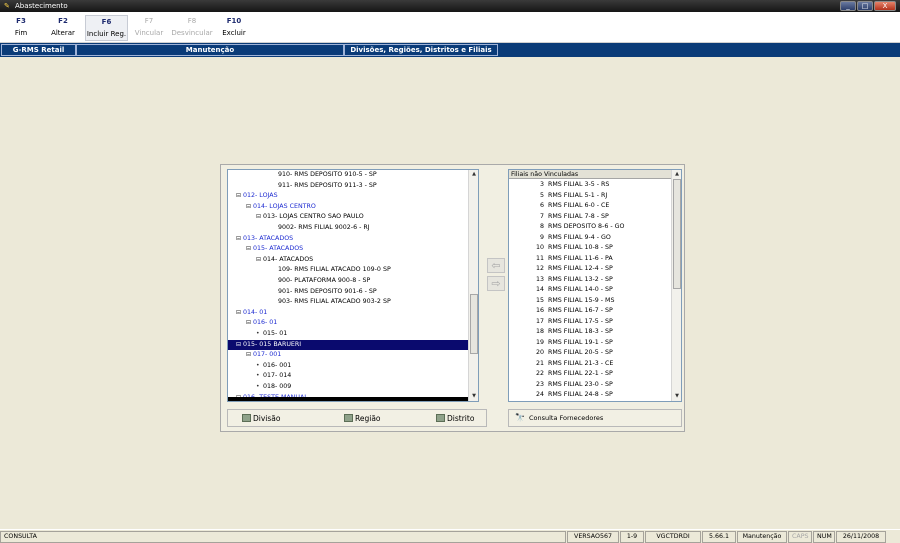 The height and width of the screenshot is (543, 900). Describe the element at coordinates (885, 6) in the screenshot. I see `close-button: X` at that location.